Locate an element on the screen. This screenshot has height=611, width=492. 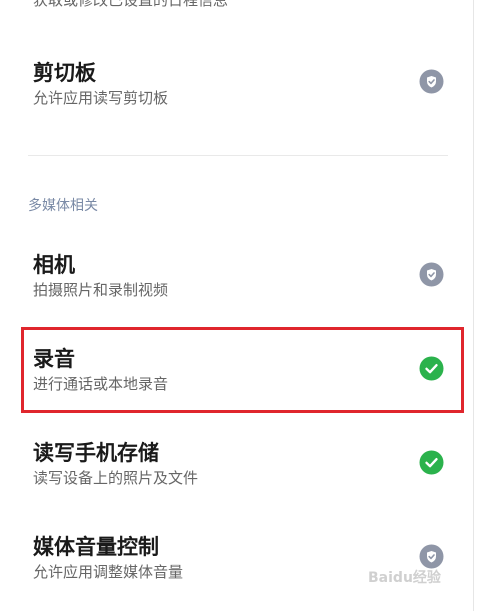
permission-row-clipboard: 剪切板 允许应用读写剪切板 is located at coordinates (237, 86).